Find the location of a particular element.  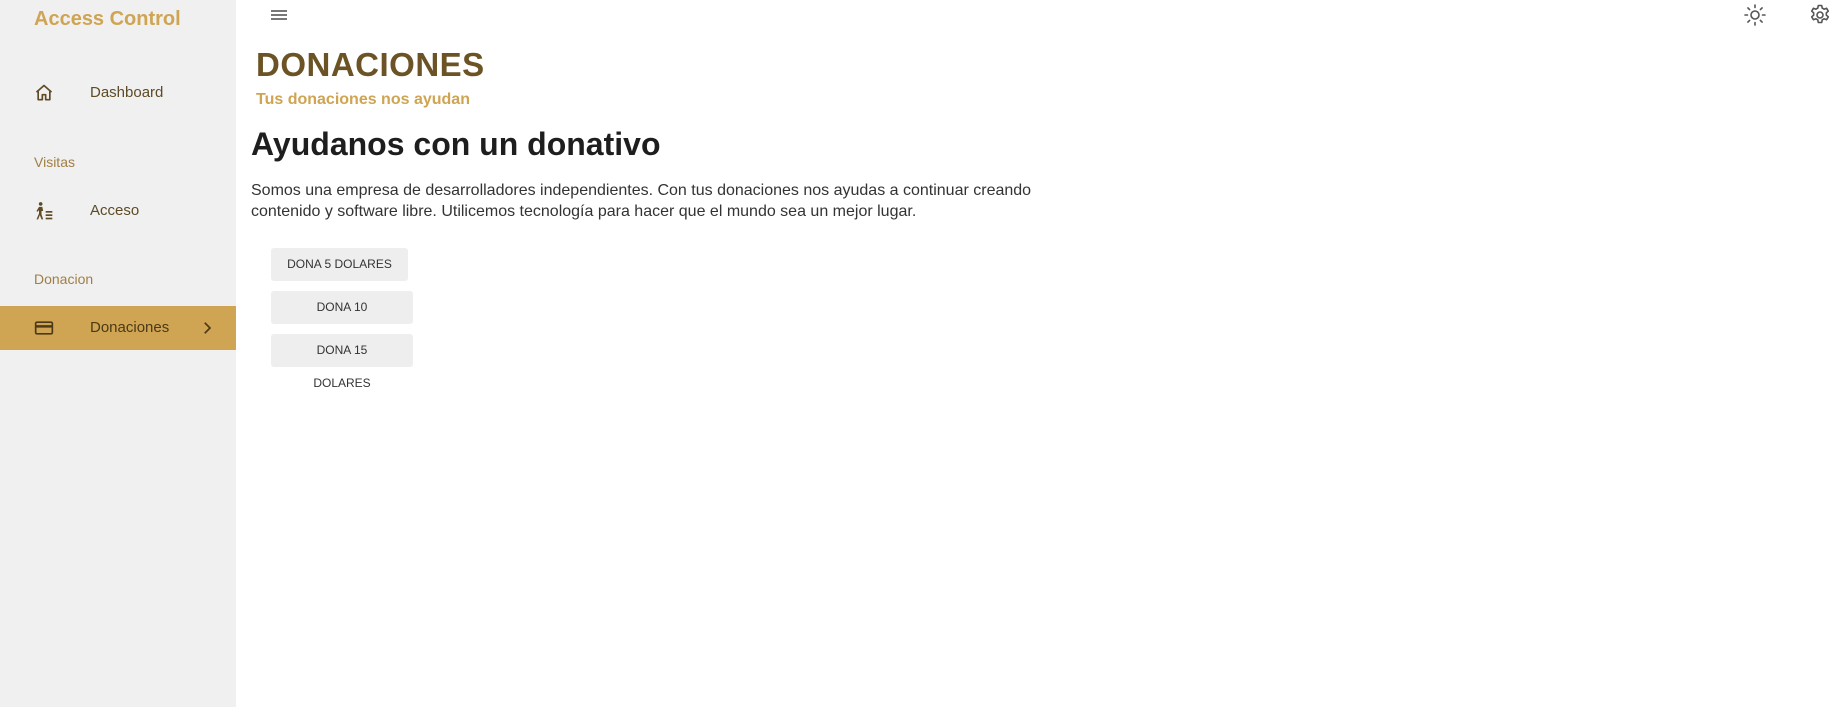

sidebar-item-donaciones: Donaciones is located at coordinates (118, 328).